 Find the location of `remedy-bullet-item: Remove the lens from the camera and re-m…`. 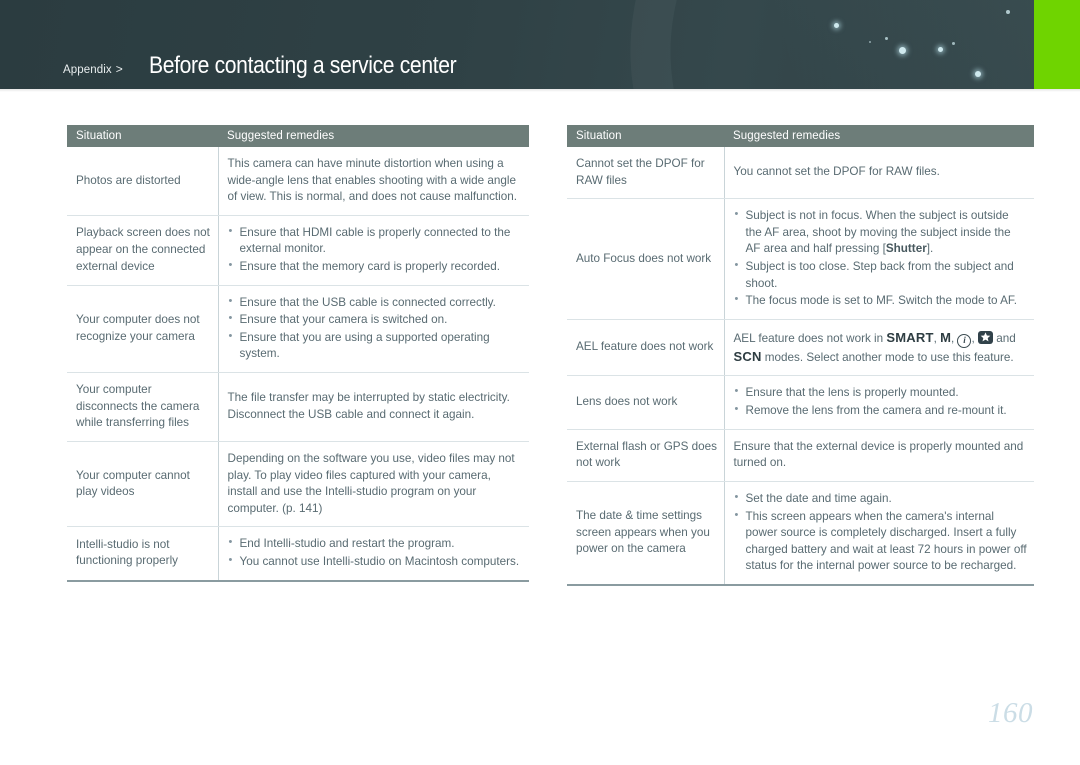

remedy-bullet-item: Remove the lens from the camera and re-m… is located at coordinates (881, 411).